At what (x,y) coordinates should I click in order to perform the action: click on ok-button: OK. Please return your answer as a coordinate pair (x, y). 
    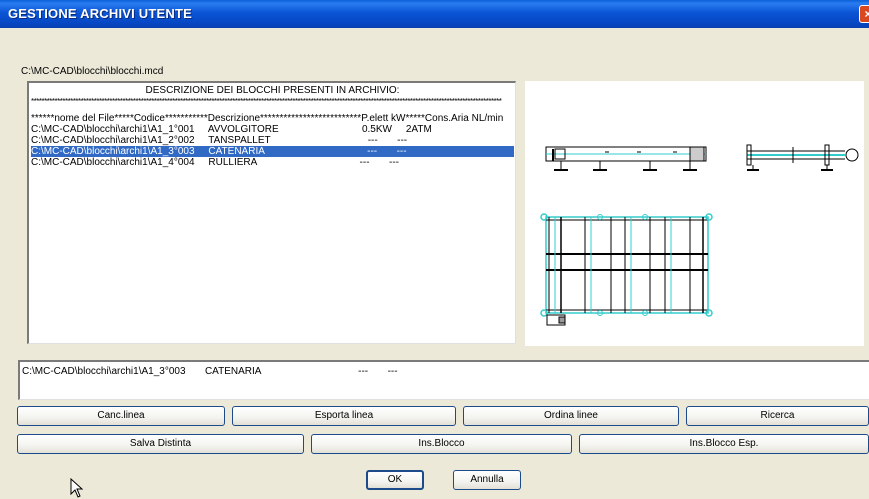
    Looking at the image, I should click on (395, 480).